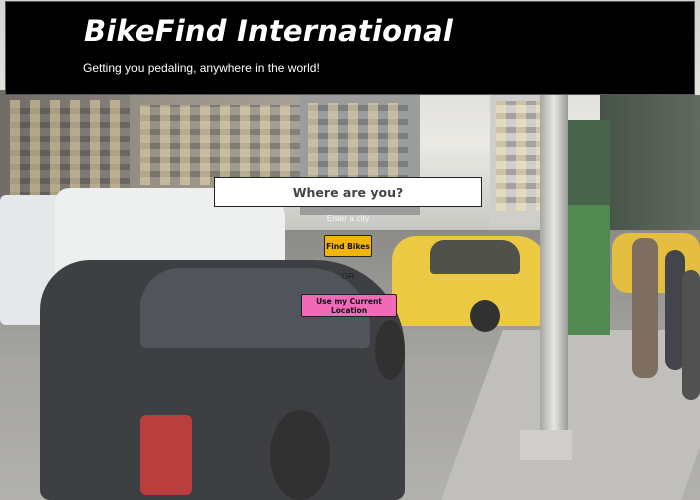 This screenshot has height=500, width=700. I want to click on where-are-you-heading: Where are you?, so click(348, 192).